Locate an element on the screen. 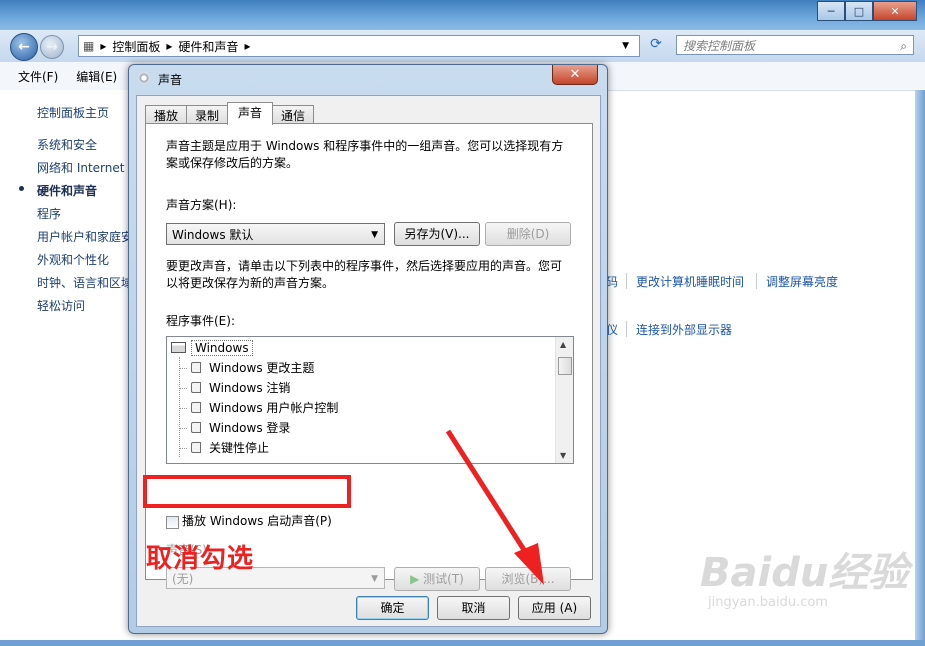  search-placeholder: 搜索控制面板 is located at coordinates (719, 46).